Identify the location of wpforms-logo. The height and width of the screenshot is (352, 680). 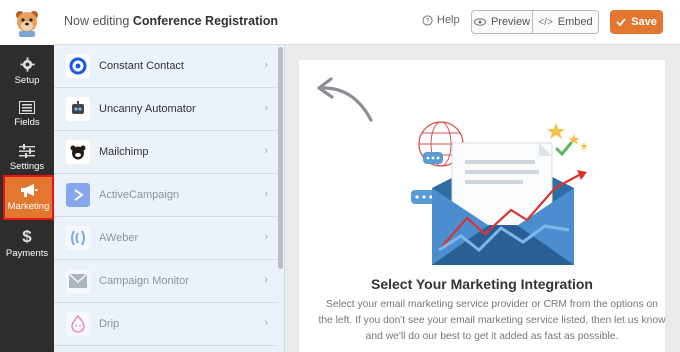
(27, 22).